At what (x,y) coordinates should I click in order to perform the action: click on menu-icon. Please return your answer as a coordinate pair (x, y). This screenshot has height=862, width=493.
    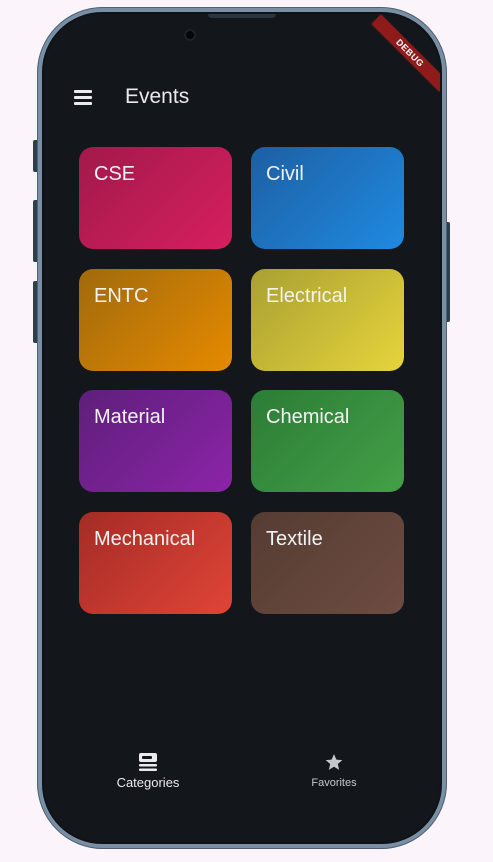
    Looking at the image, I should click on (83, 98).